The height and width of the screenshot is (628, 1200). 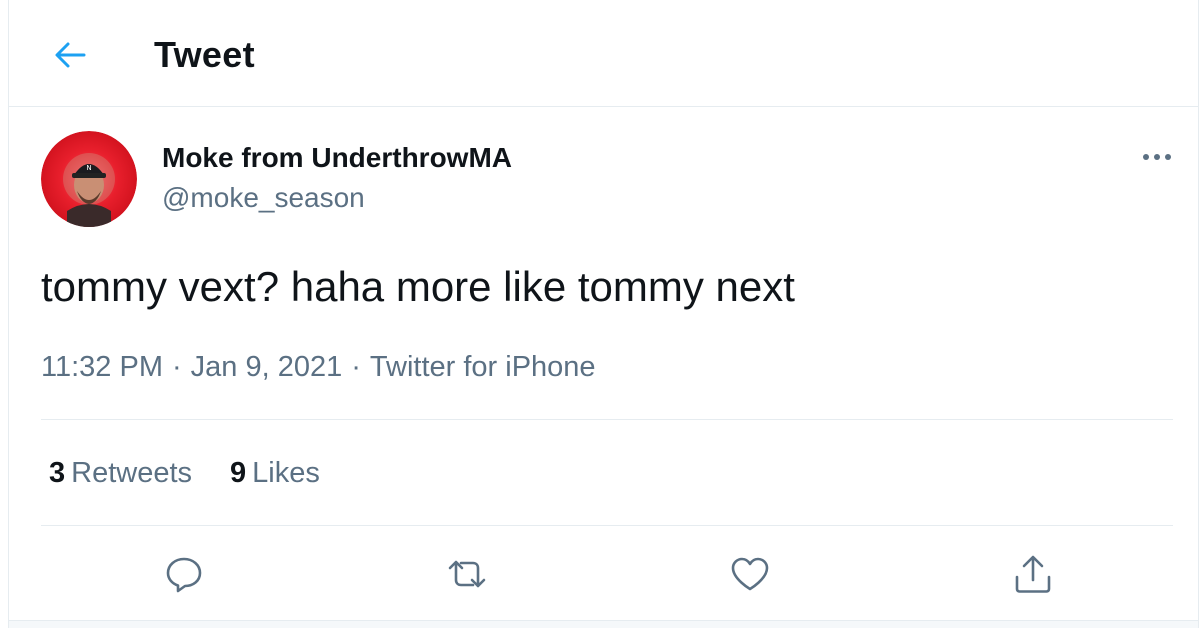 I want to click on reply-button, so click(x=184, y=574).